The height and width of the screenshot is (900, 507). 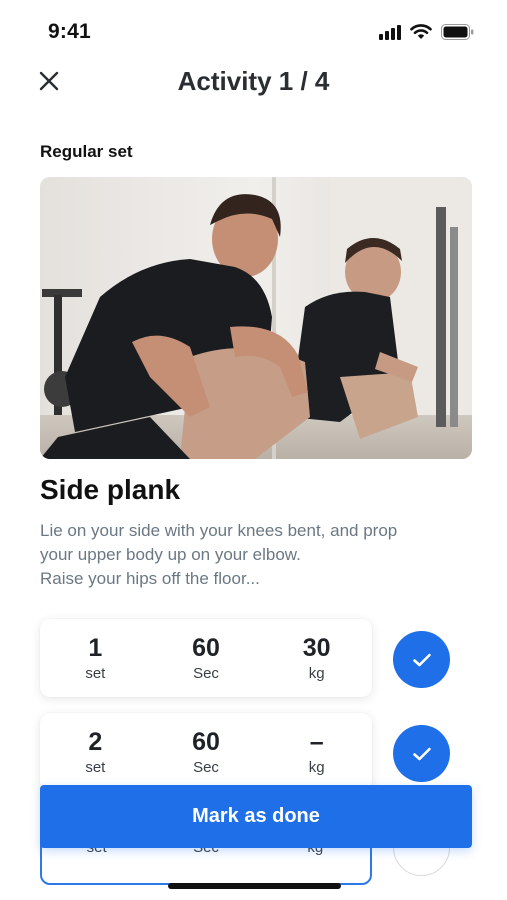 What do you see at coordinates (316, 648) in the screenshot?
I see `weight-value: 30` at bounding box center [316, 648].